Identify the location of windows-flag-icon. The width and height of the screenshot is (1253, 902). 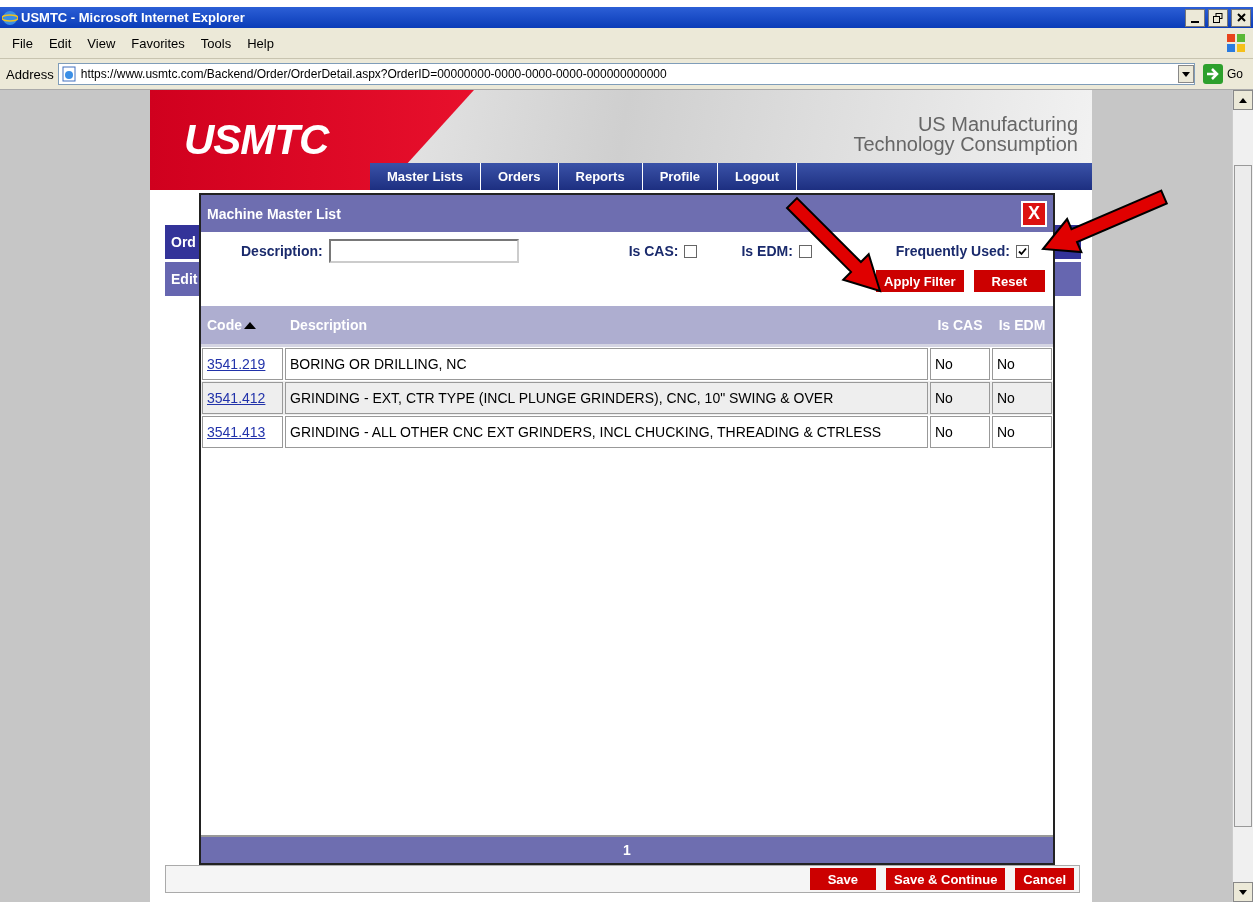
(1236, 43).